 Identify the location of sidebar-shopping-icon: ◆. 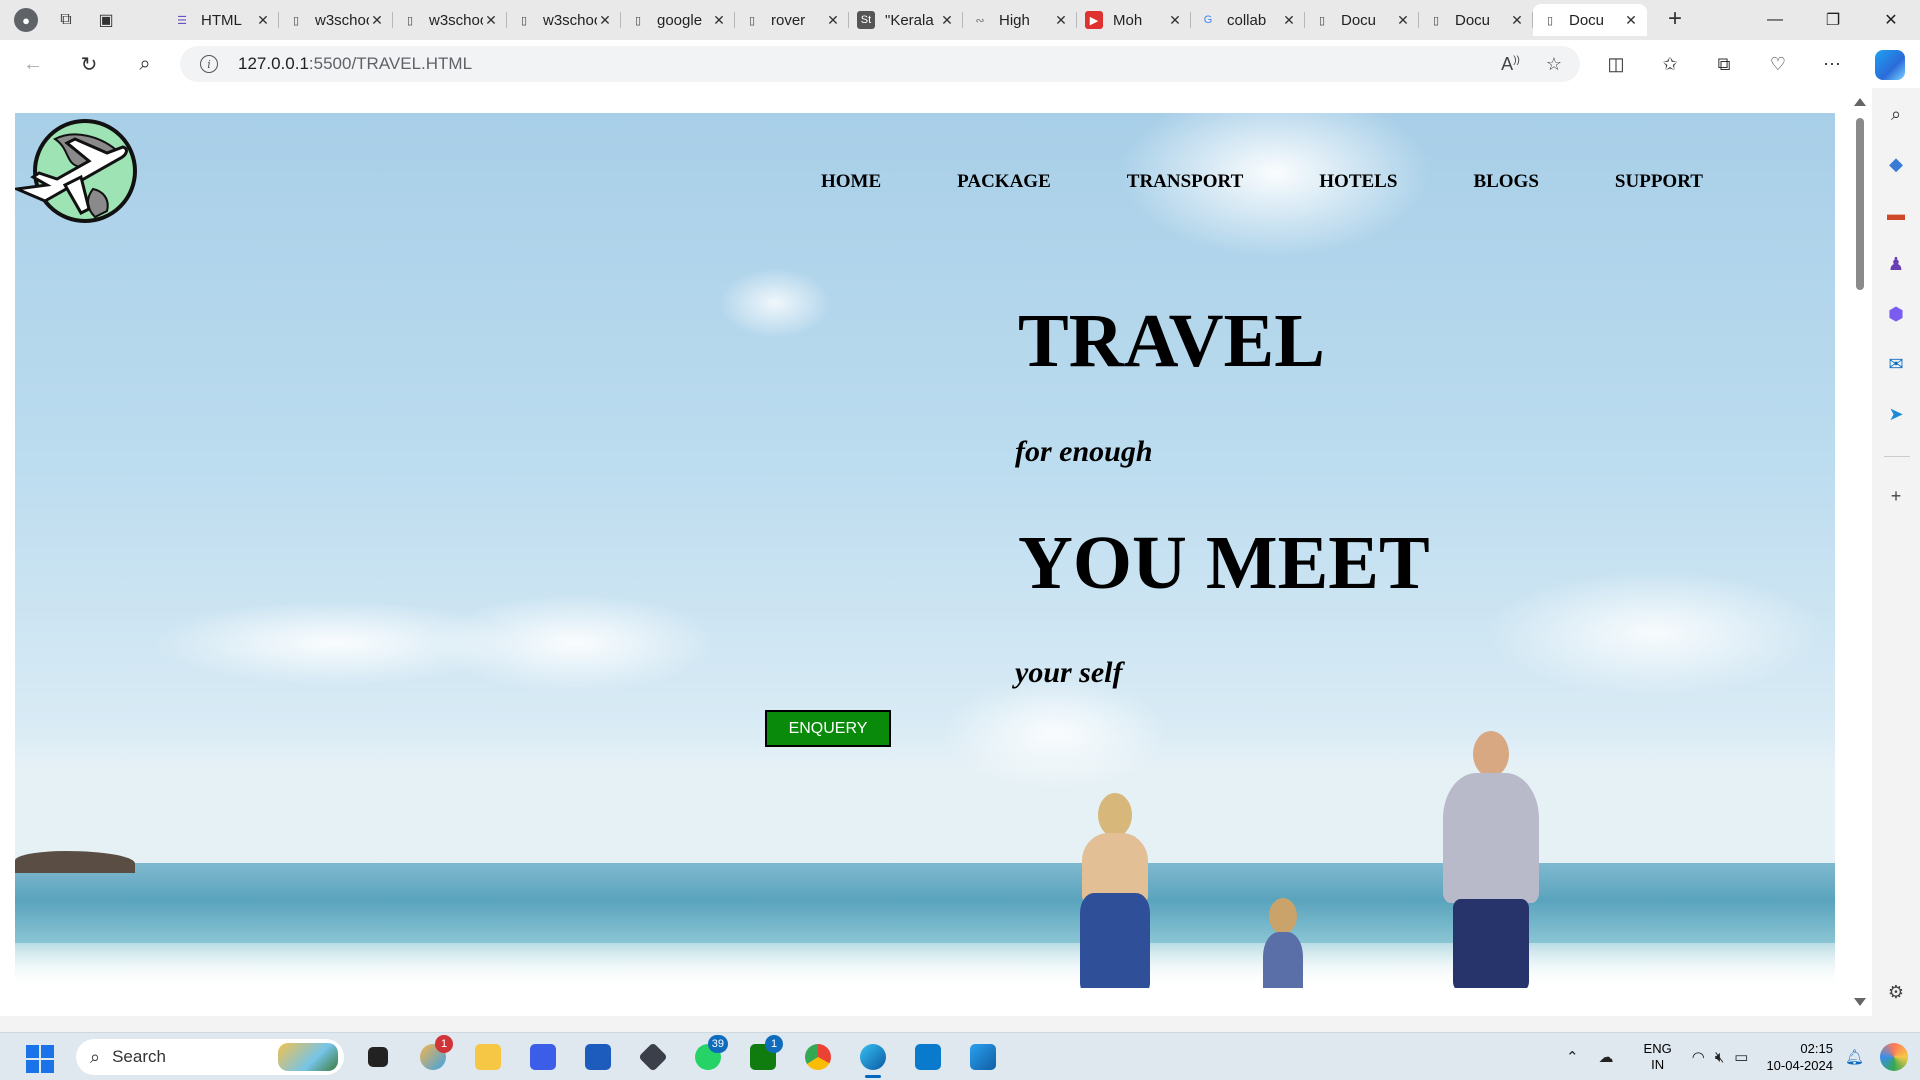
(1896, 164).